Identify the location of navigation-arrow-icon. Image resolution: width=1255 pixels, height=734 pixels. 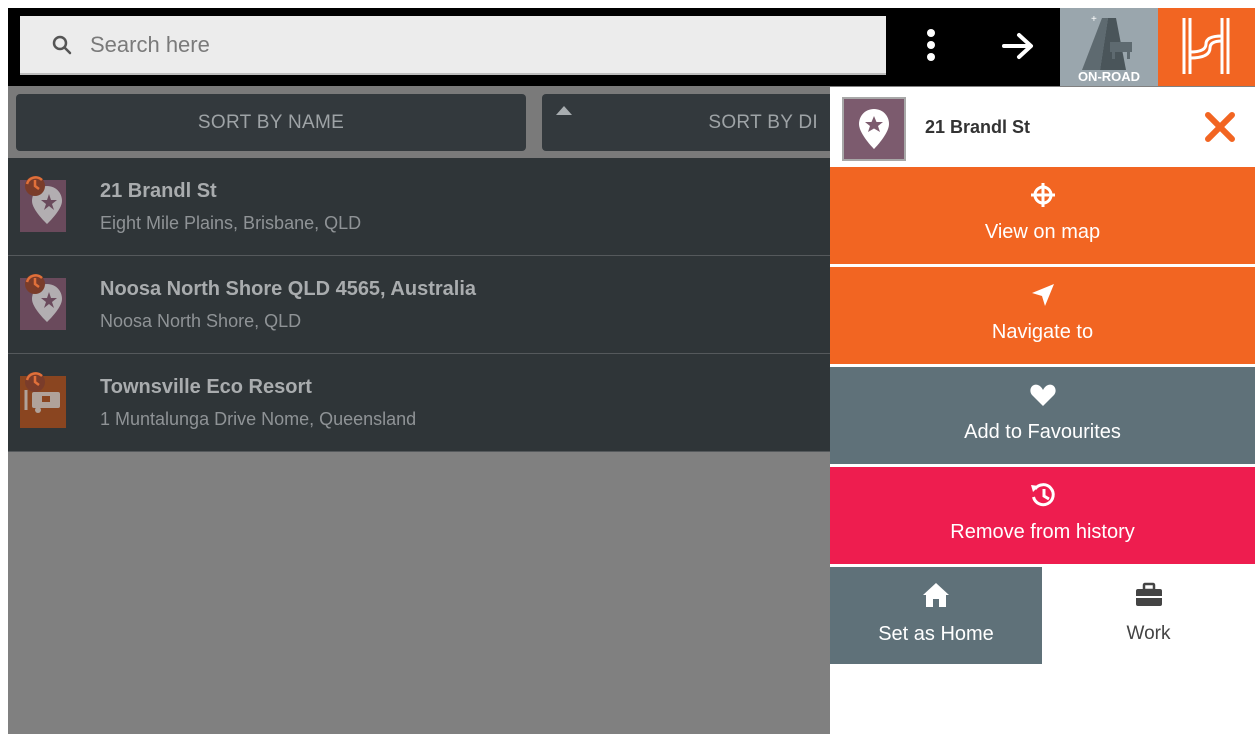
(1042, 295).